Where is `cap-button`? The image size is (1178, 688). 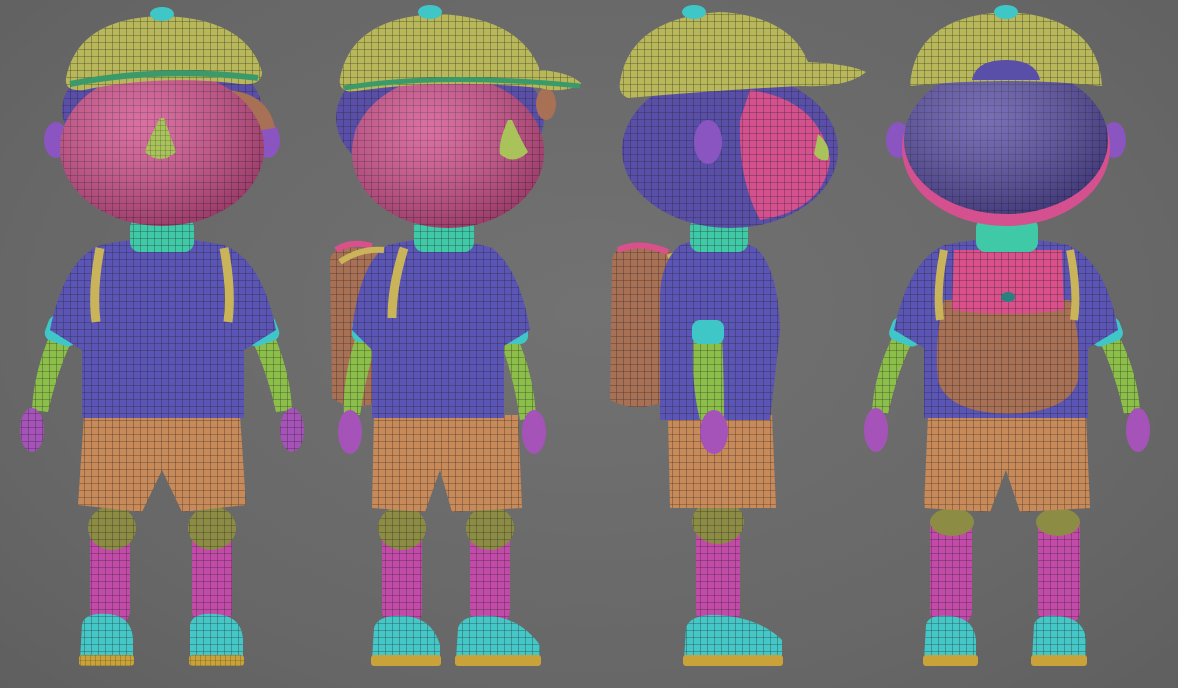
cap-button is located at coordinates (162, 14).